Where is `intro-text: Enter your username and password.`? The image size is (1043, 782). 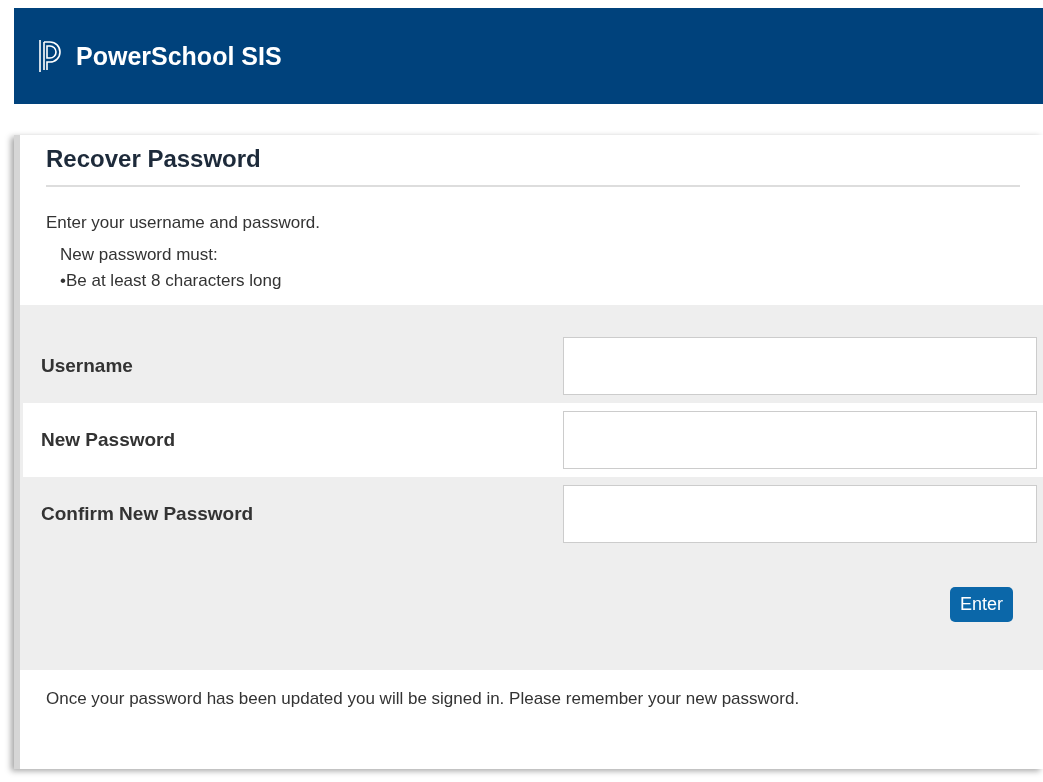
intro-text: Enter your username and password. is located at coordinates (184, 223).